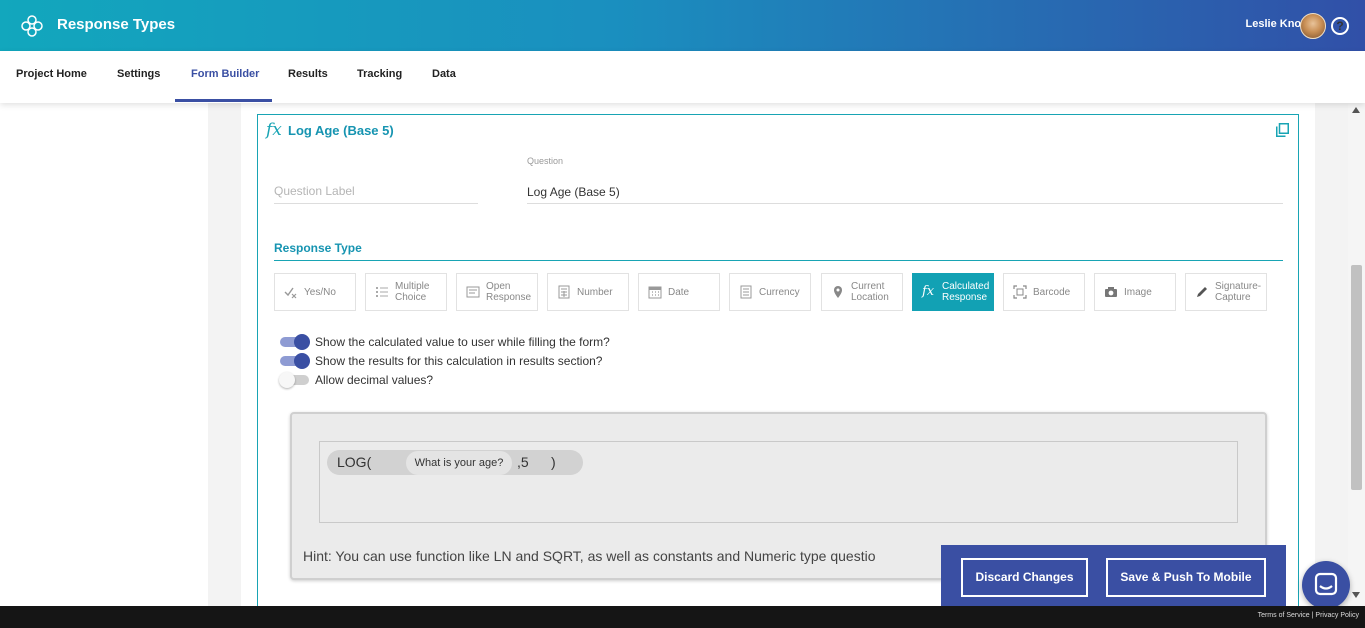 The height and width of the screenshot is (628, 1365). Describe the element at coordinates (1052, 292) in the screenshot. I see `response-type-label: Barcode` at that location.